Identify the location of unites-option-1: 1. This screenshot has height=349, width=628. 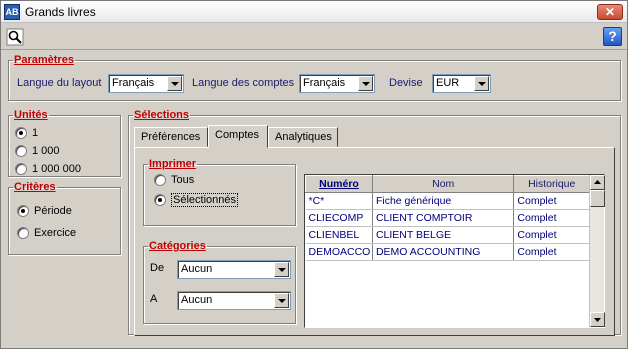
(26, 133).